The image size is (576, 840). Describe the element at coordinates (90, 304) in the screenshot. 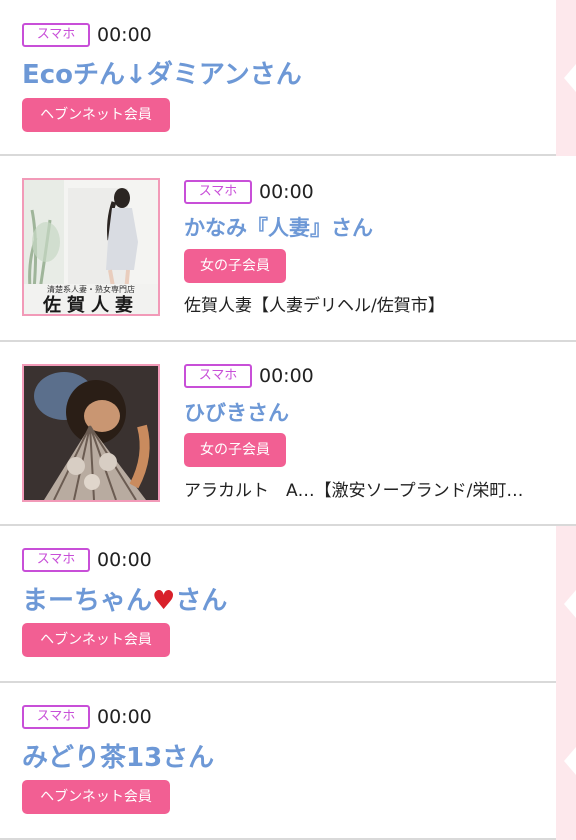

I see `thumb-caption-logo: 佐賀人妻` at that location.